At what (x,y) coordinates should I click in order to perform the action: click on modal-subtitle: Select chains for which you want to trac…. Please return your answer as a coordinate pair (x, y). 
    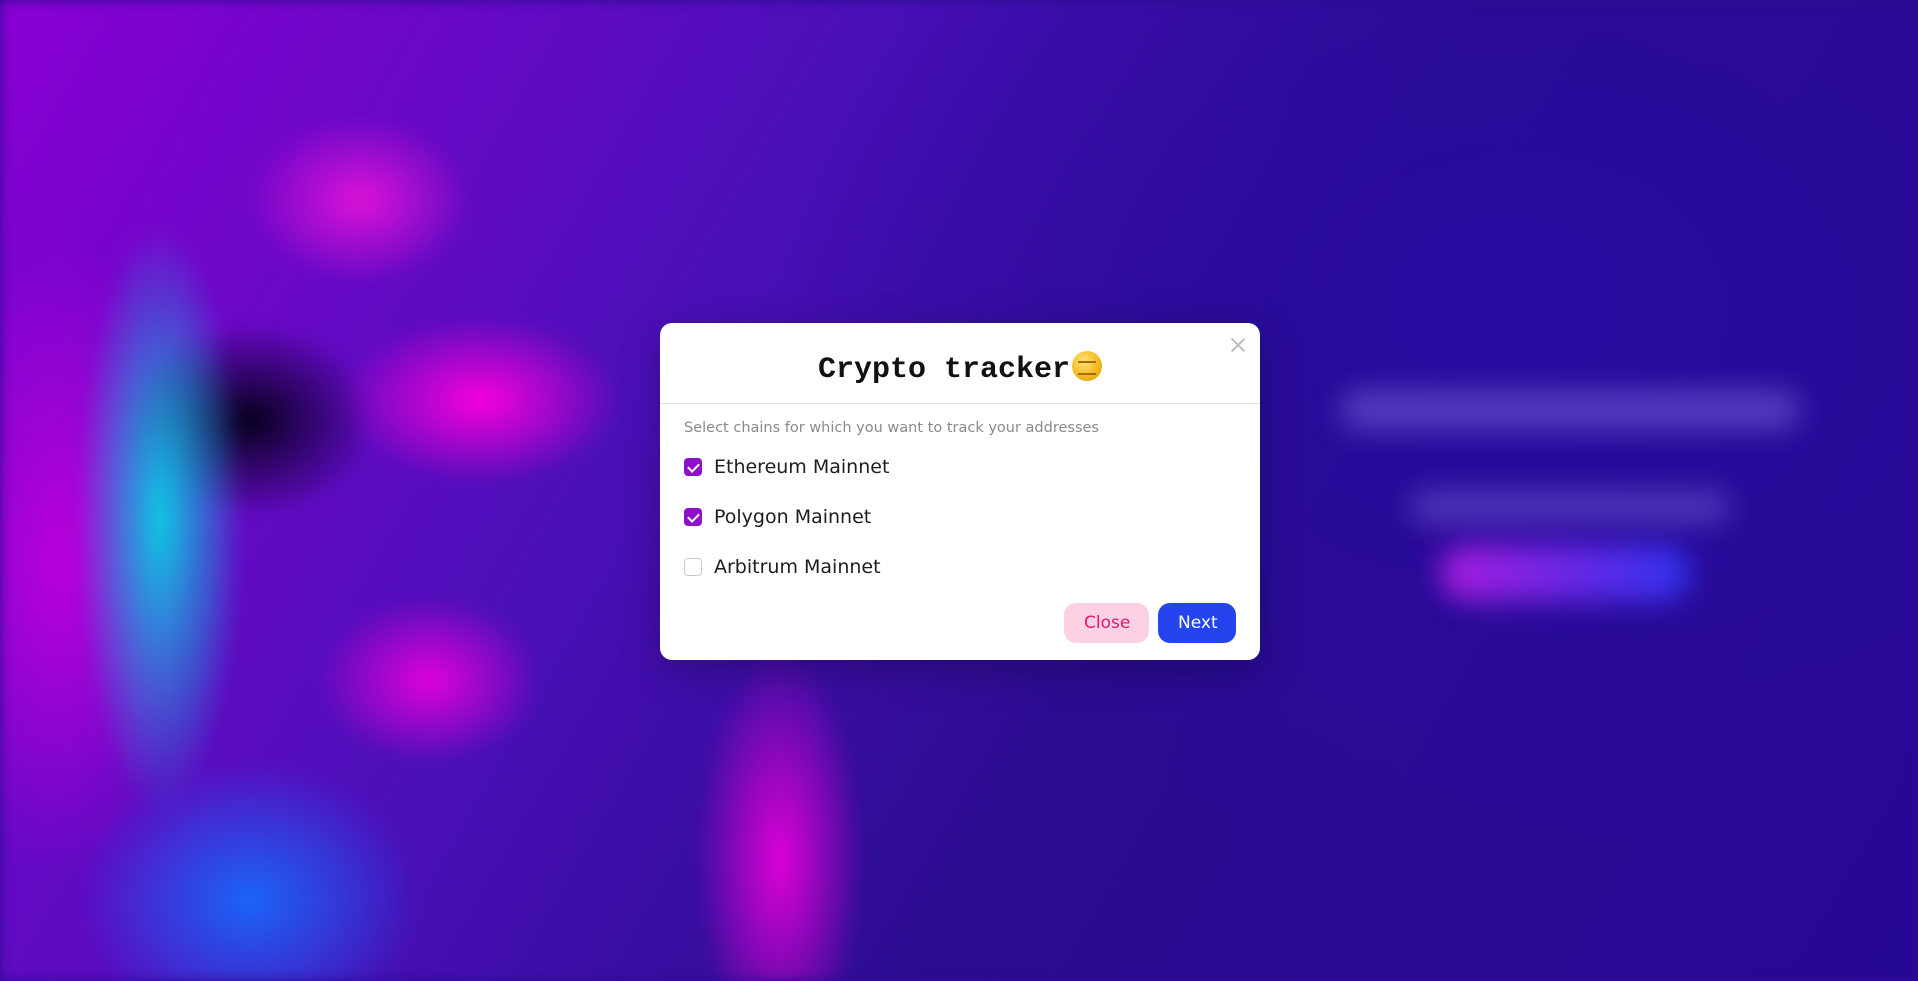
    Looking at the image, I should click on (891, 428).